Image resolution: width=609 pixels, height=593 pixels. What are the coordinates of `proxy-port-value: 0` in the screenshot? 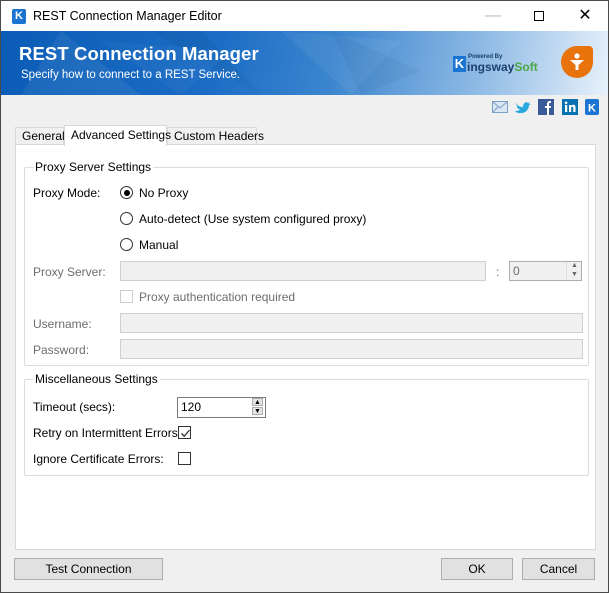 It's located at (516, 271).